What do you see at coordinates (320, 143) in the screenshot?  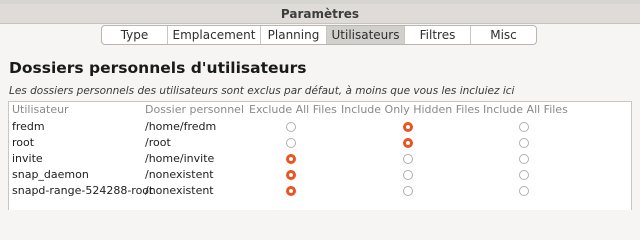 I see `table-row: root /root` at bounding box center [320, 143].